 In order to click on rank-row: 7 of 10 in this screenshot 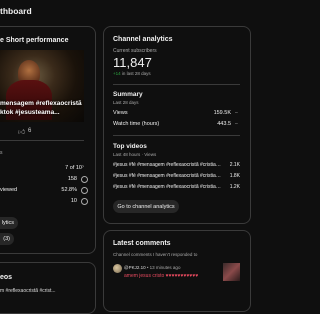, I will do `click(41, 168)`.